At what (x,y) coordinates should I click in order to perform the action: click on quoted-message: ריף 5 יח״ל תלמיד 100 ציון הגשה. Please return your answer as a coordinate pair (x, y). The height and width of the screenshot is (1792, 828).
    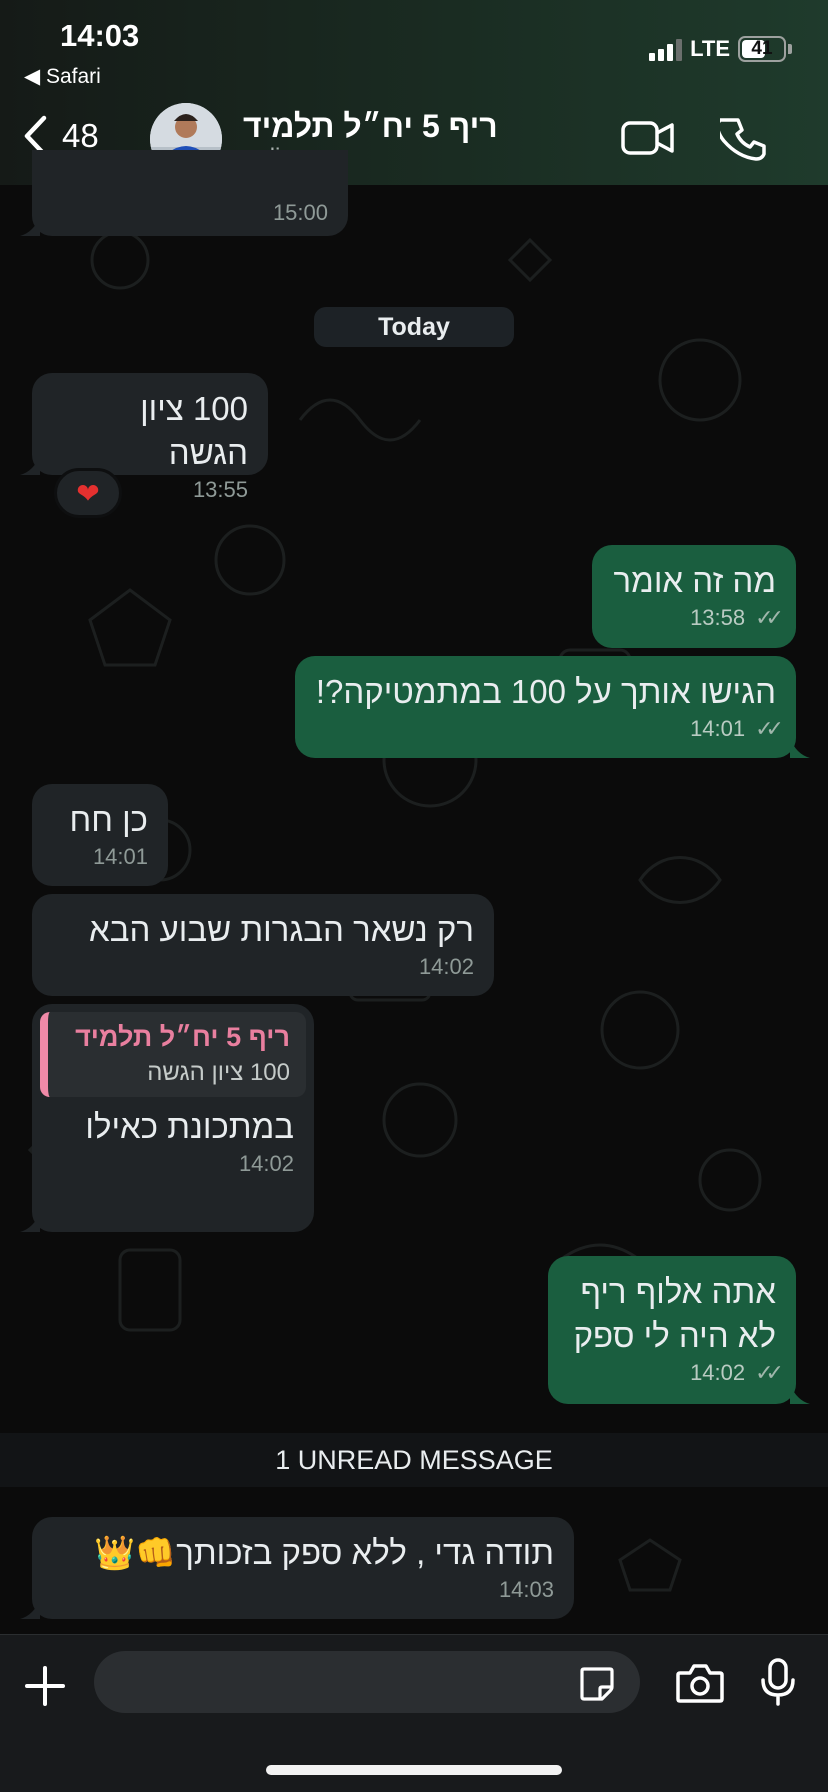
    Looking at the image, I should click on (173, 1054).